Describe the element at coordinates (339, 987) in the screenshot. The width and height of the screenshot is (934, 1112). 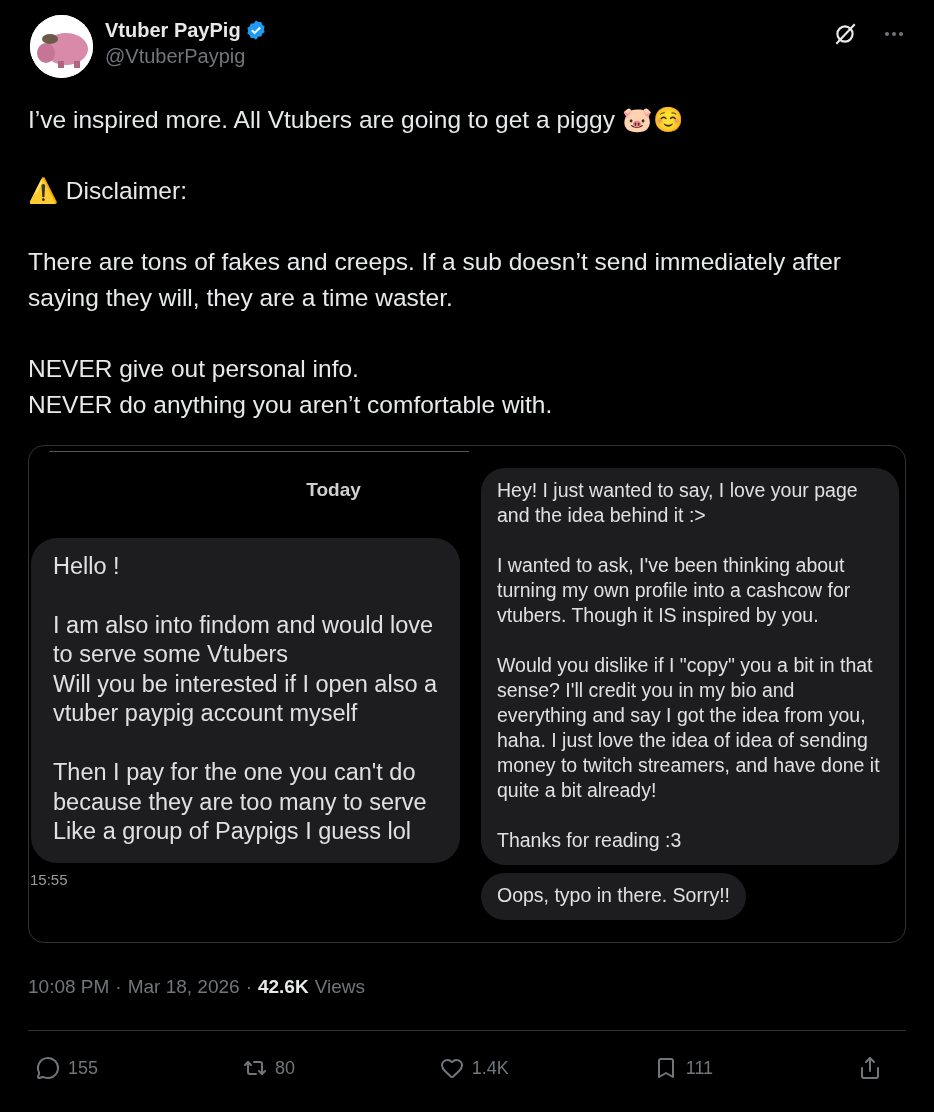
I see `views-label: Views` at that location.